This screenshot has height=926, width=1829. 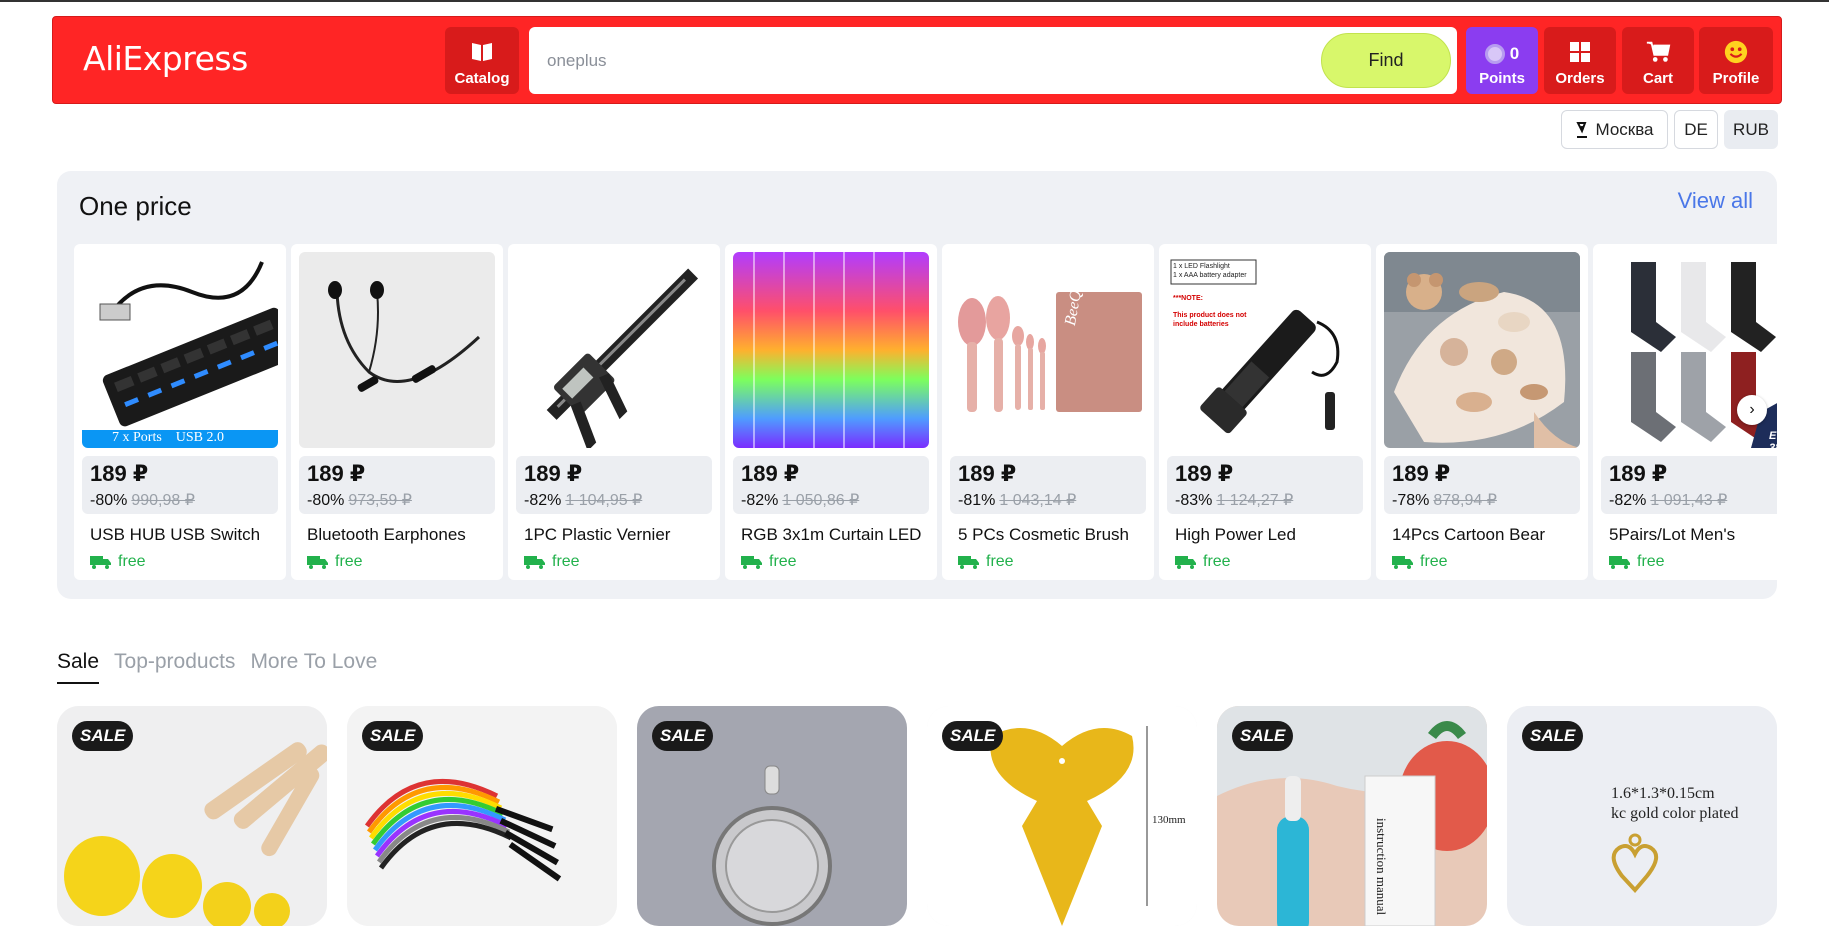 What do you see at coordinates (135, 206) in the screenshot?
I see `section-title: One price` at bounding box center [135, 206].